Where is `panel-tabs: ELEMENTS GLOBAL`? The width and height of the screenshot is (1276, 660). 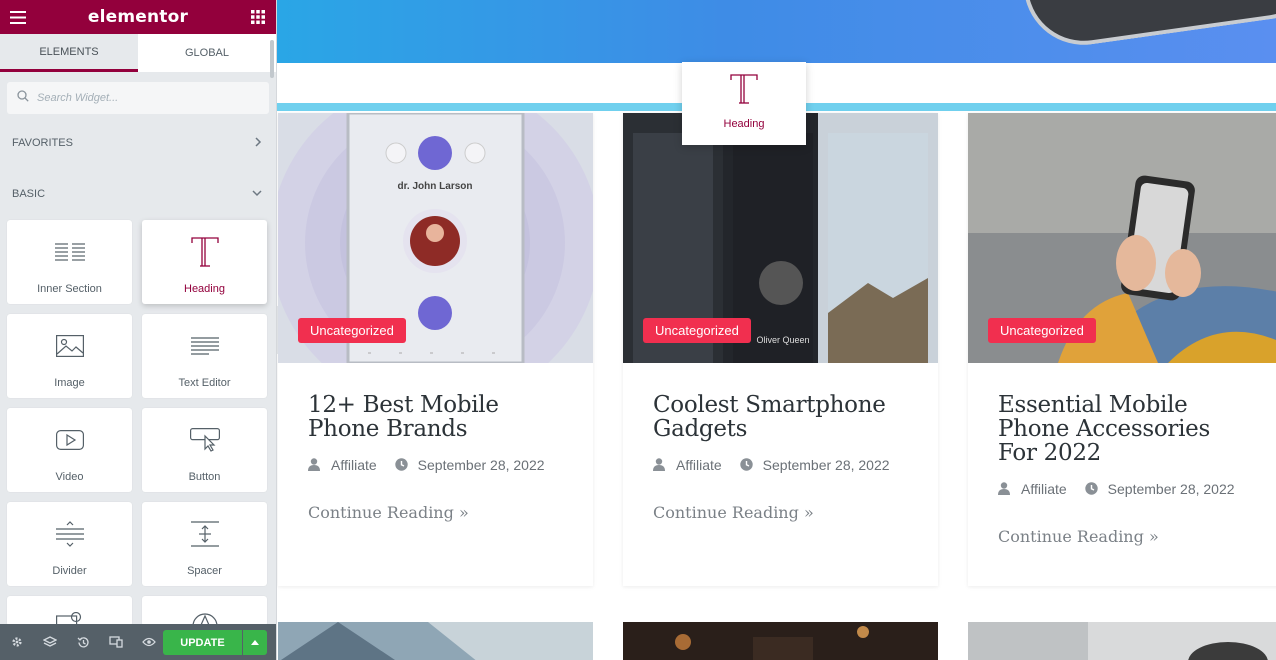
panel-tabs: ELEMENTS GLOBAL is located at coordinates (138, 53).